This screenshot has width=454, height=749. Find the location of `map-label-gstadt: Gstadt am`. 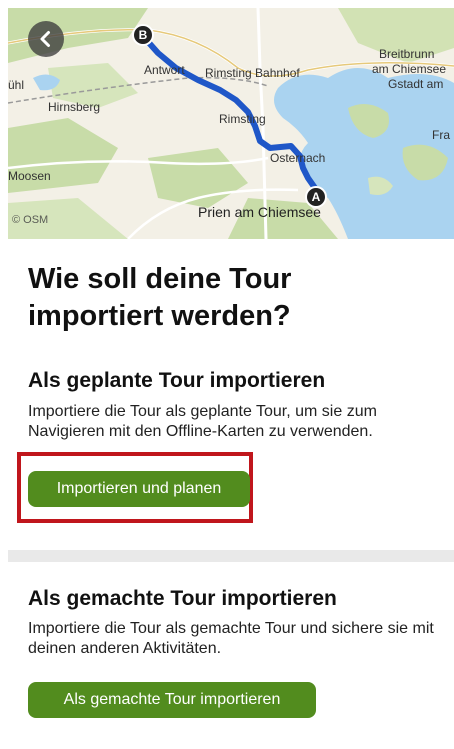

map-label-gstadt: Gstadt am is located at coordinates (416, 84).